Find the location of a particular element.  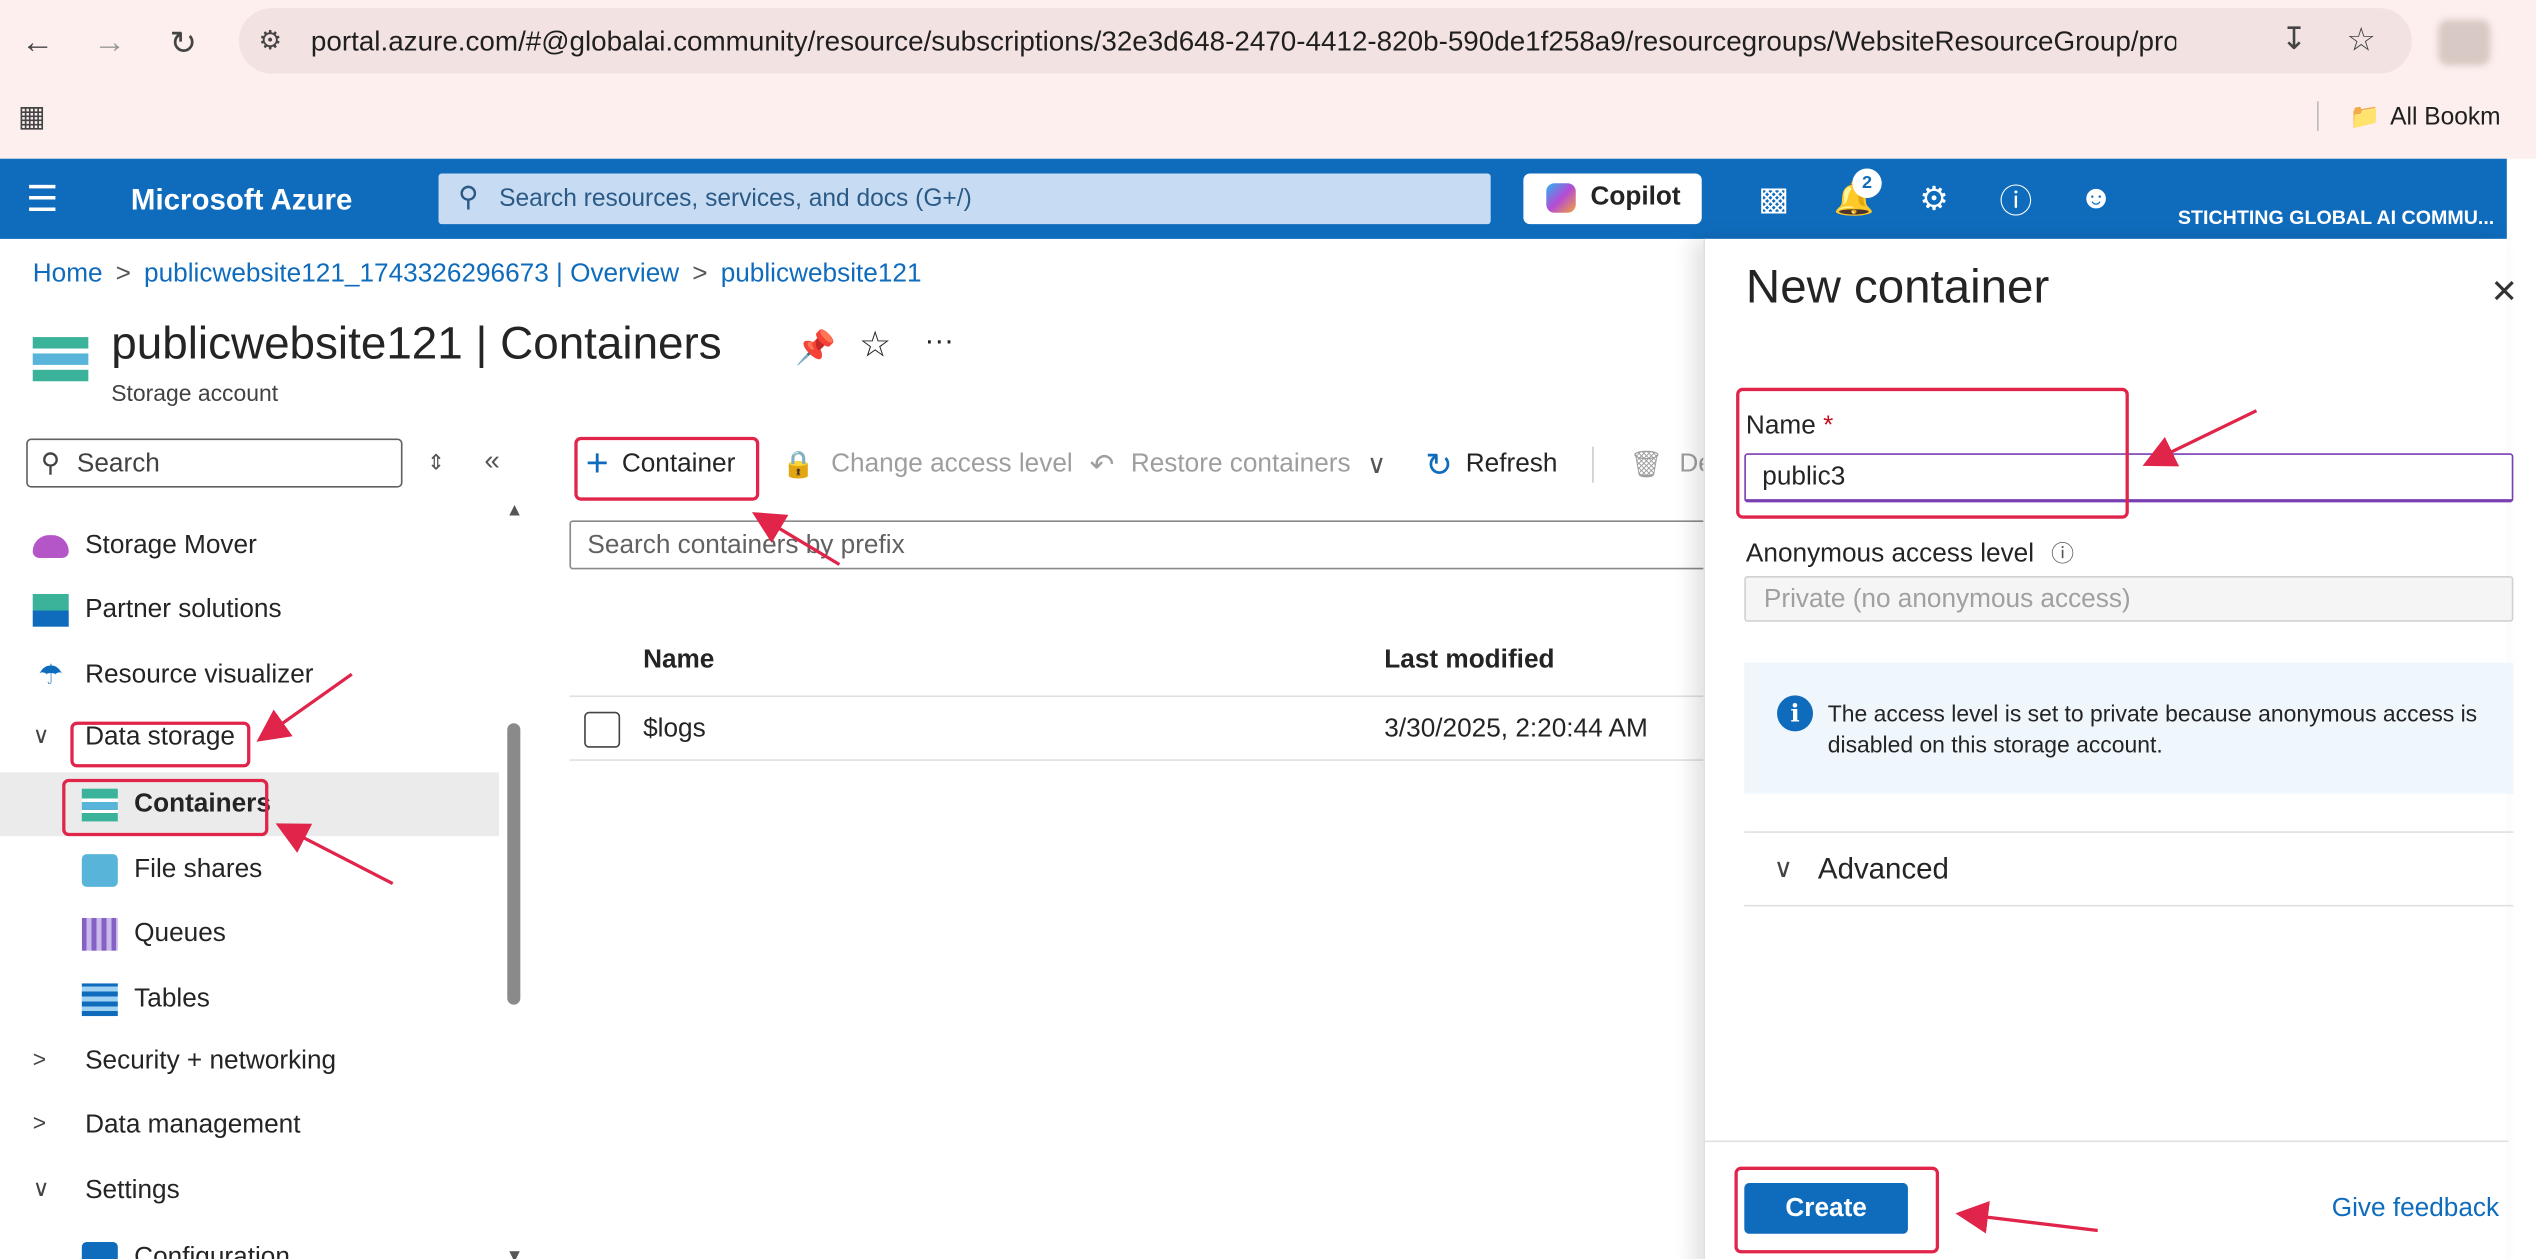

access-level-label: Anonymous access level ⓘ is located at coordinates (1910, 553).